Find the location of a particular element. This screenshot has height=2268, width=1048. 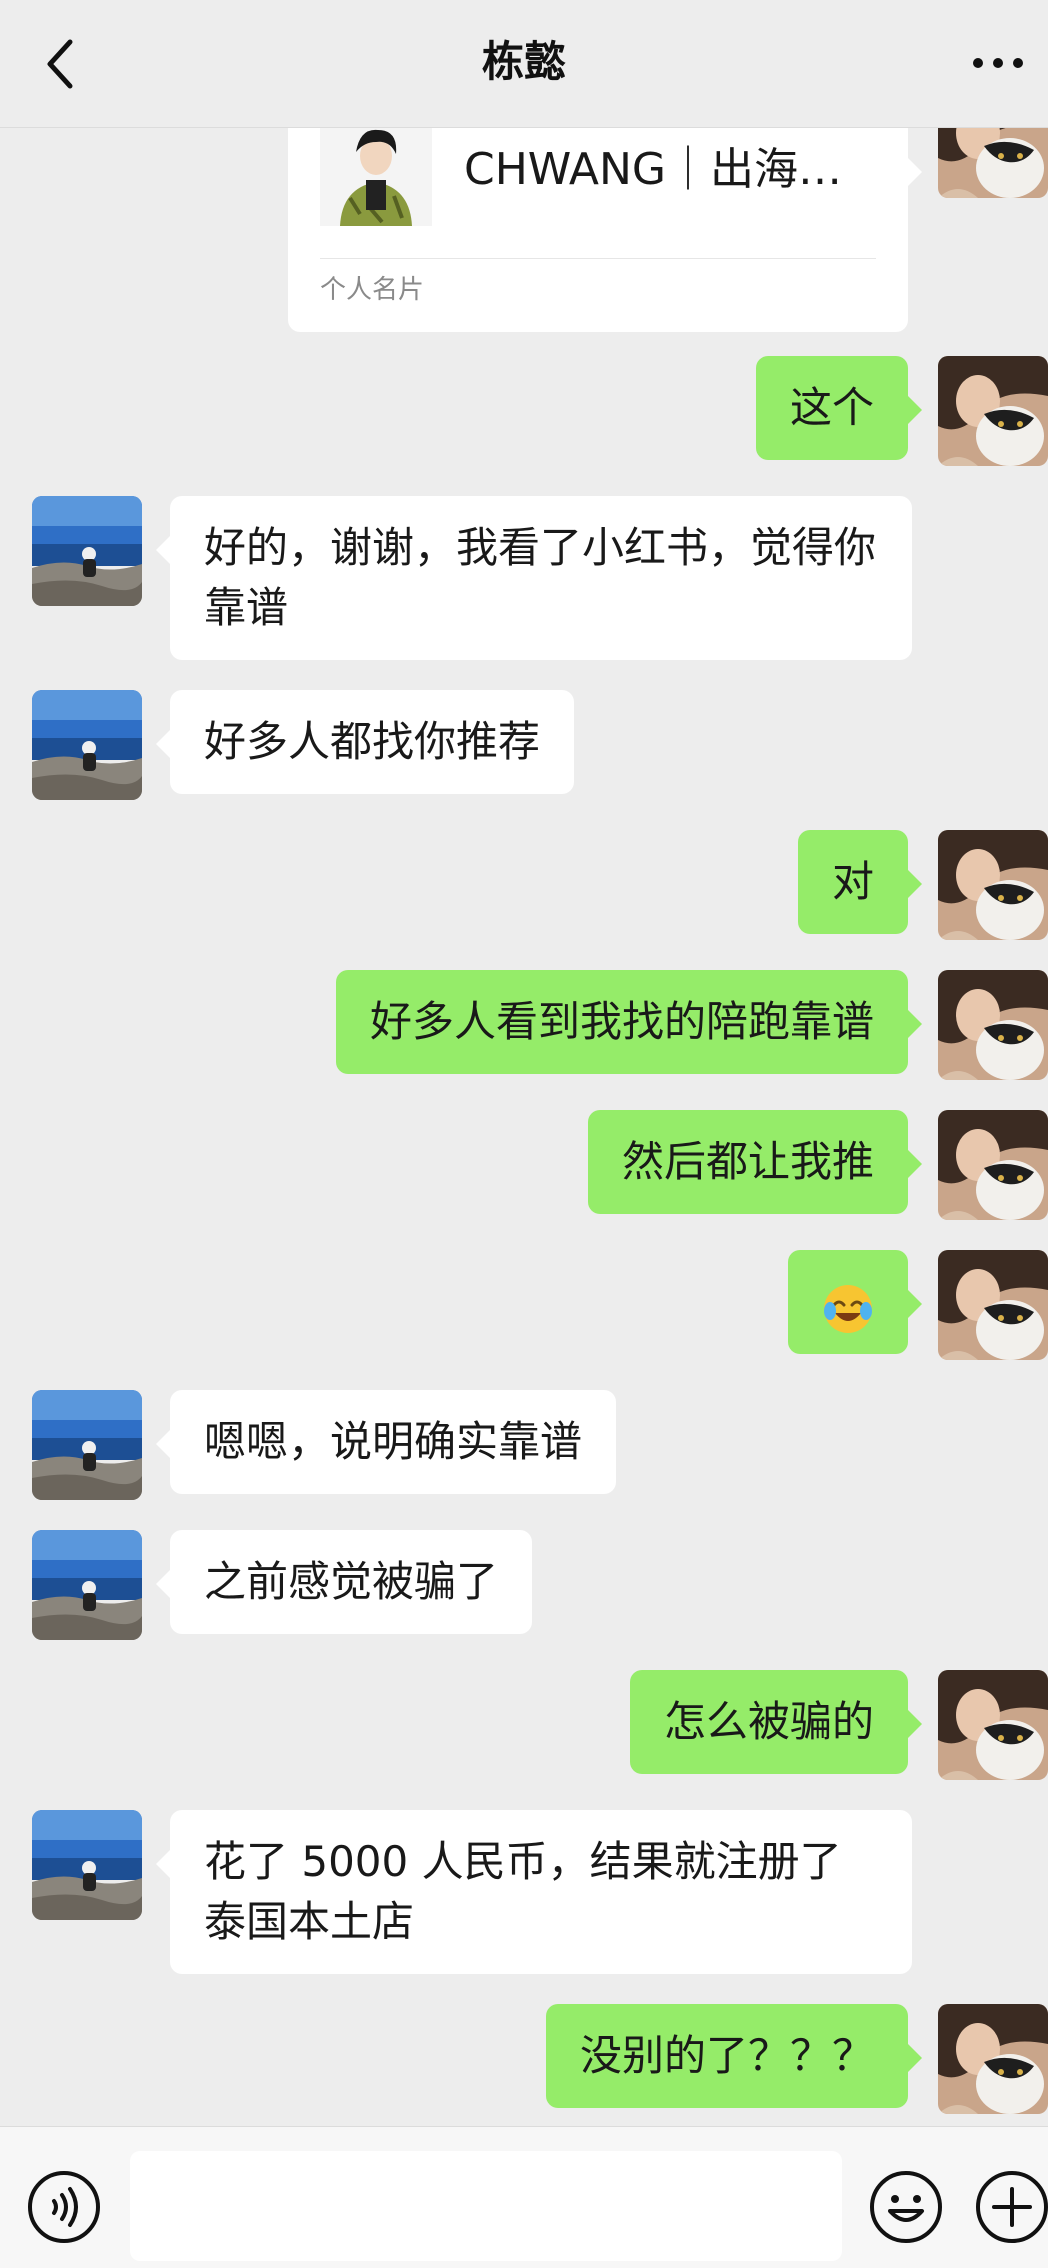

more-dots-icon is located at coordinates (998, 63).